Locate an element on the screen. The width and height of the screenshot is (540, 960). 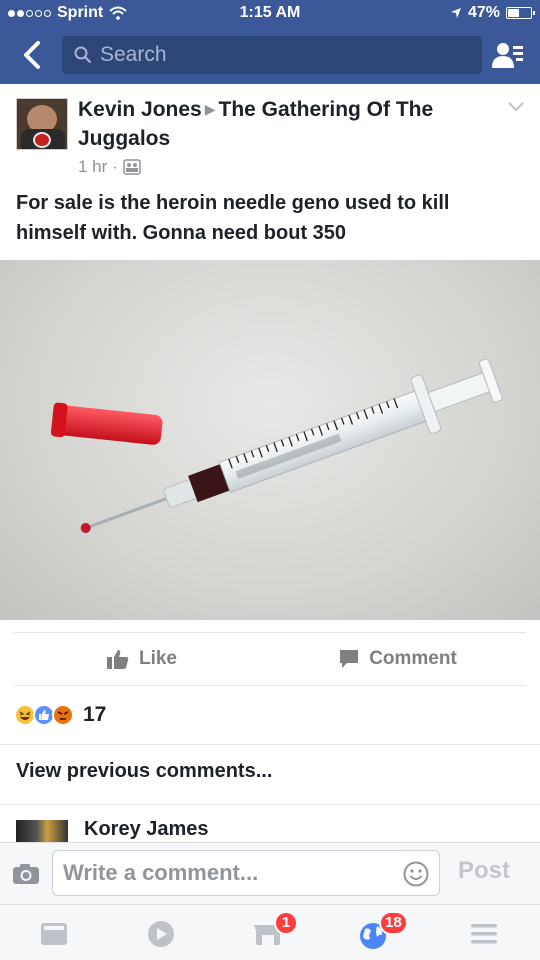
like-button: Like is located at coordinates (142, 659).